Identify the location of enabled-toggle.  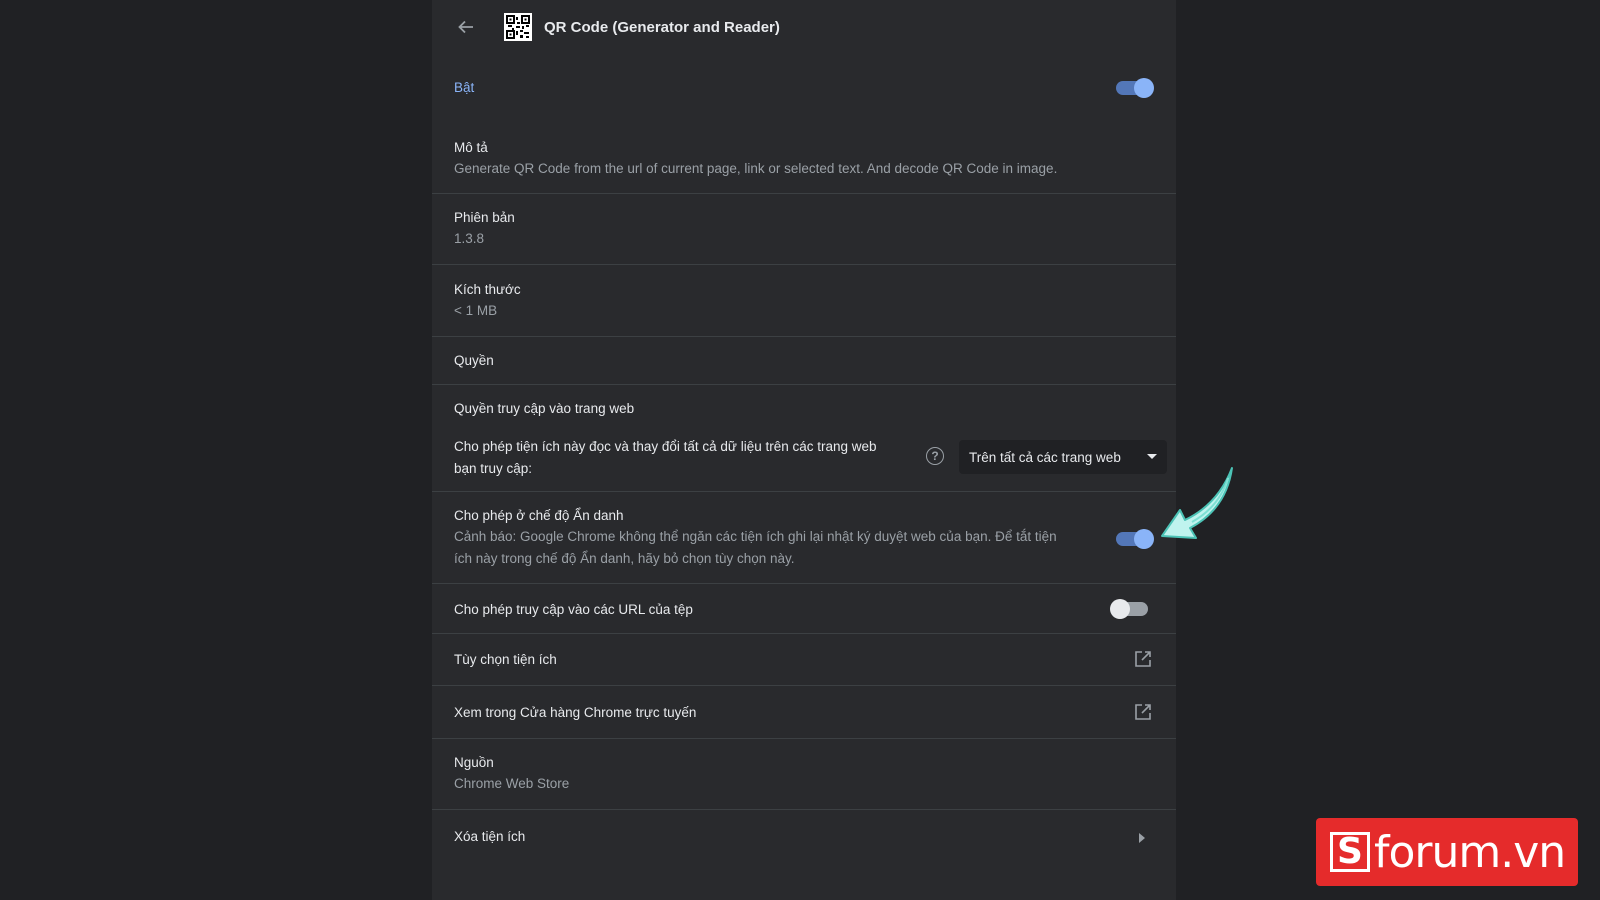
(1135, 88).